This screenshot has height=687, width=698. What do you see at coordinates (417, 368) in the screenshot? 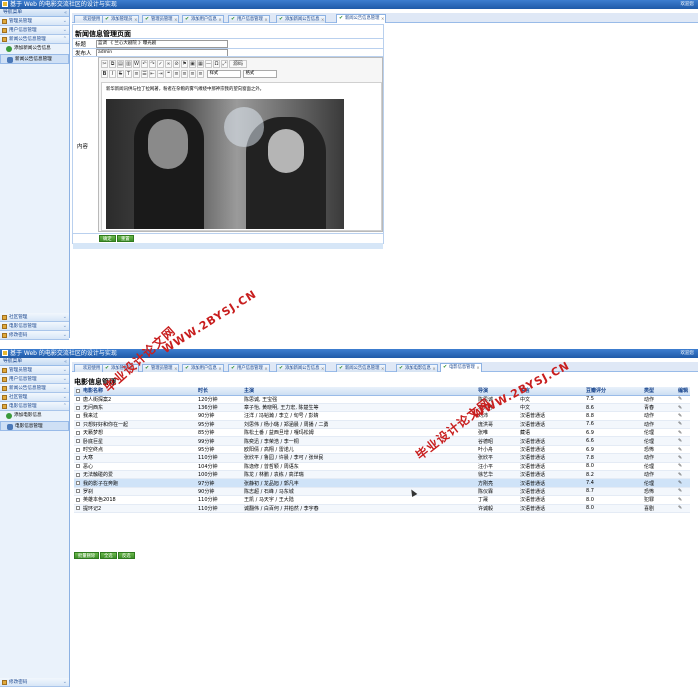
I see `tab-add-movie: ✔ 添加电影信息 ×` at bounding box center [417, 368].